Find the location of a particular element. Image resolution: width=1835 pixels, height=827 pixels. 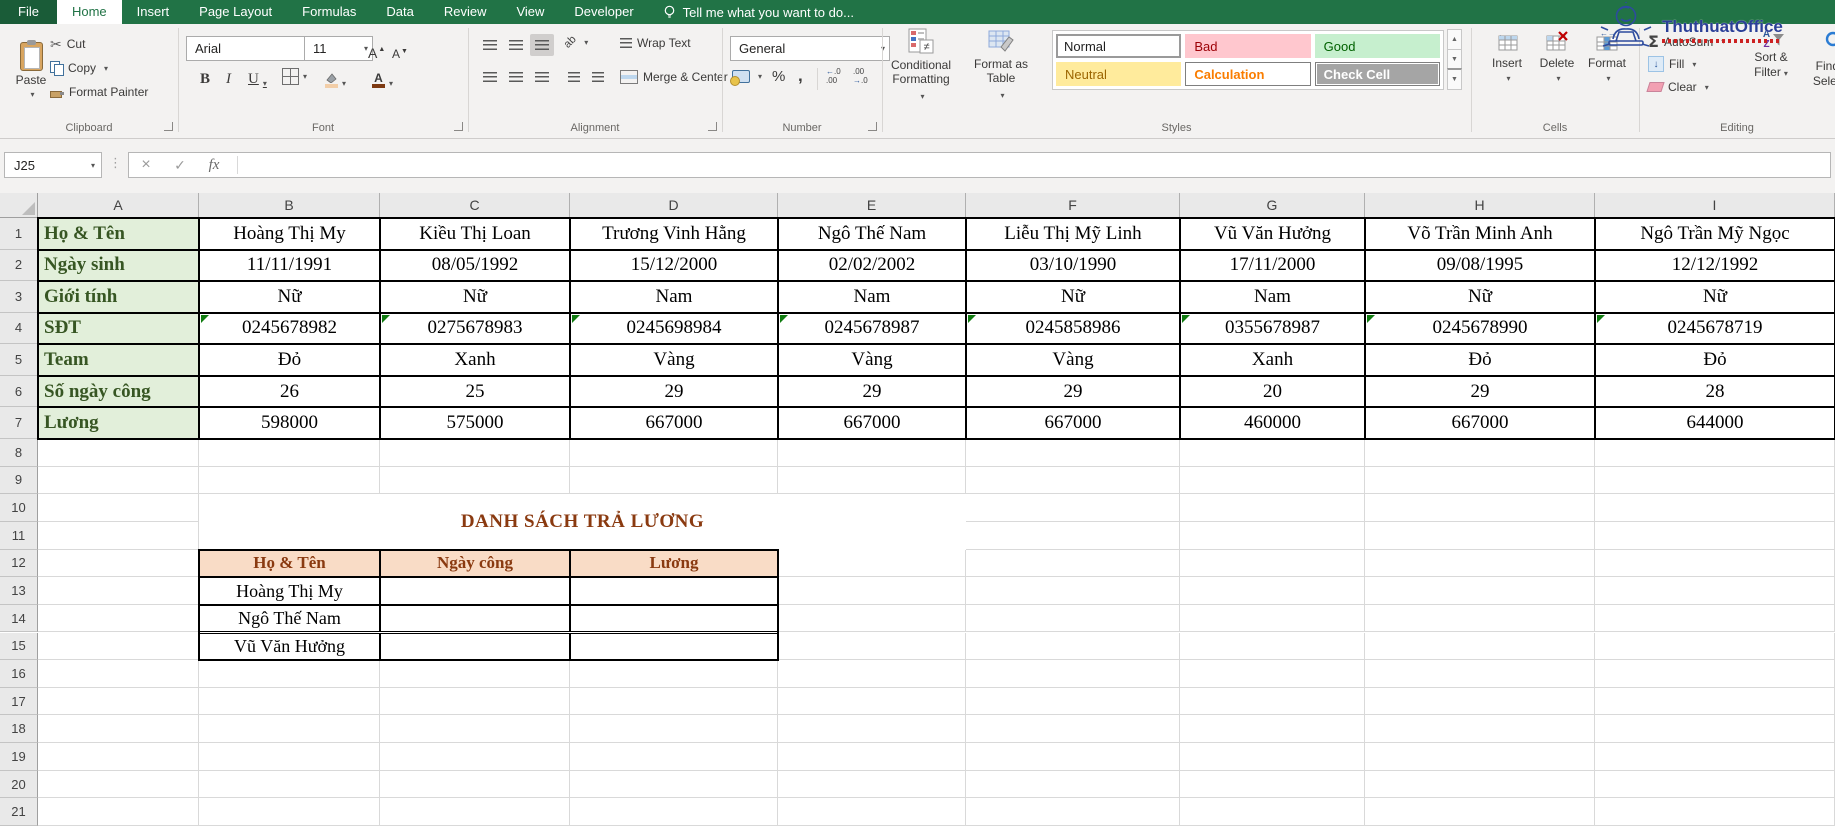

cell-I21 is located at coordinates (1715, 812).